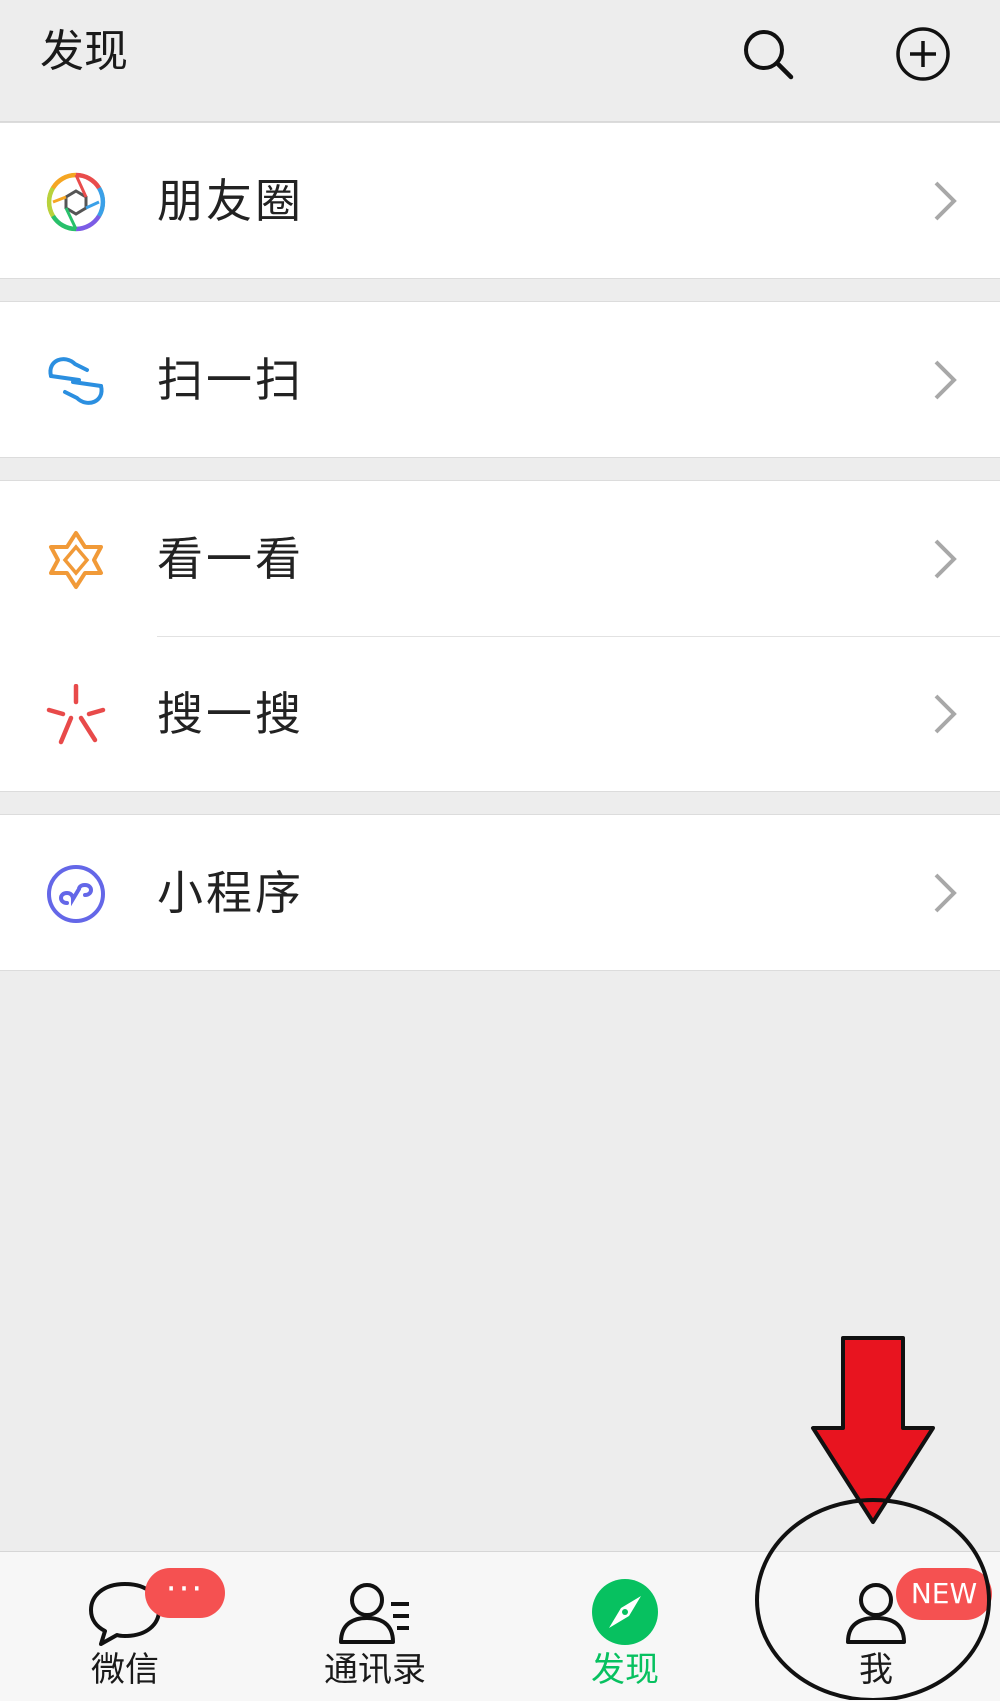  I want to click on search-sparkle-icon, so click(76, 715).